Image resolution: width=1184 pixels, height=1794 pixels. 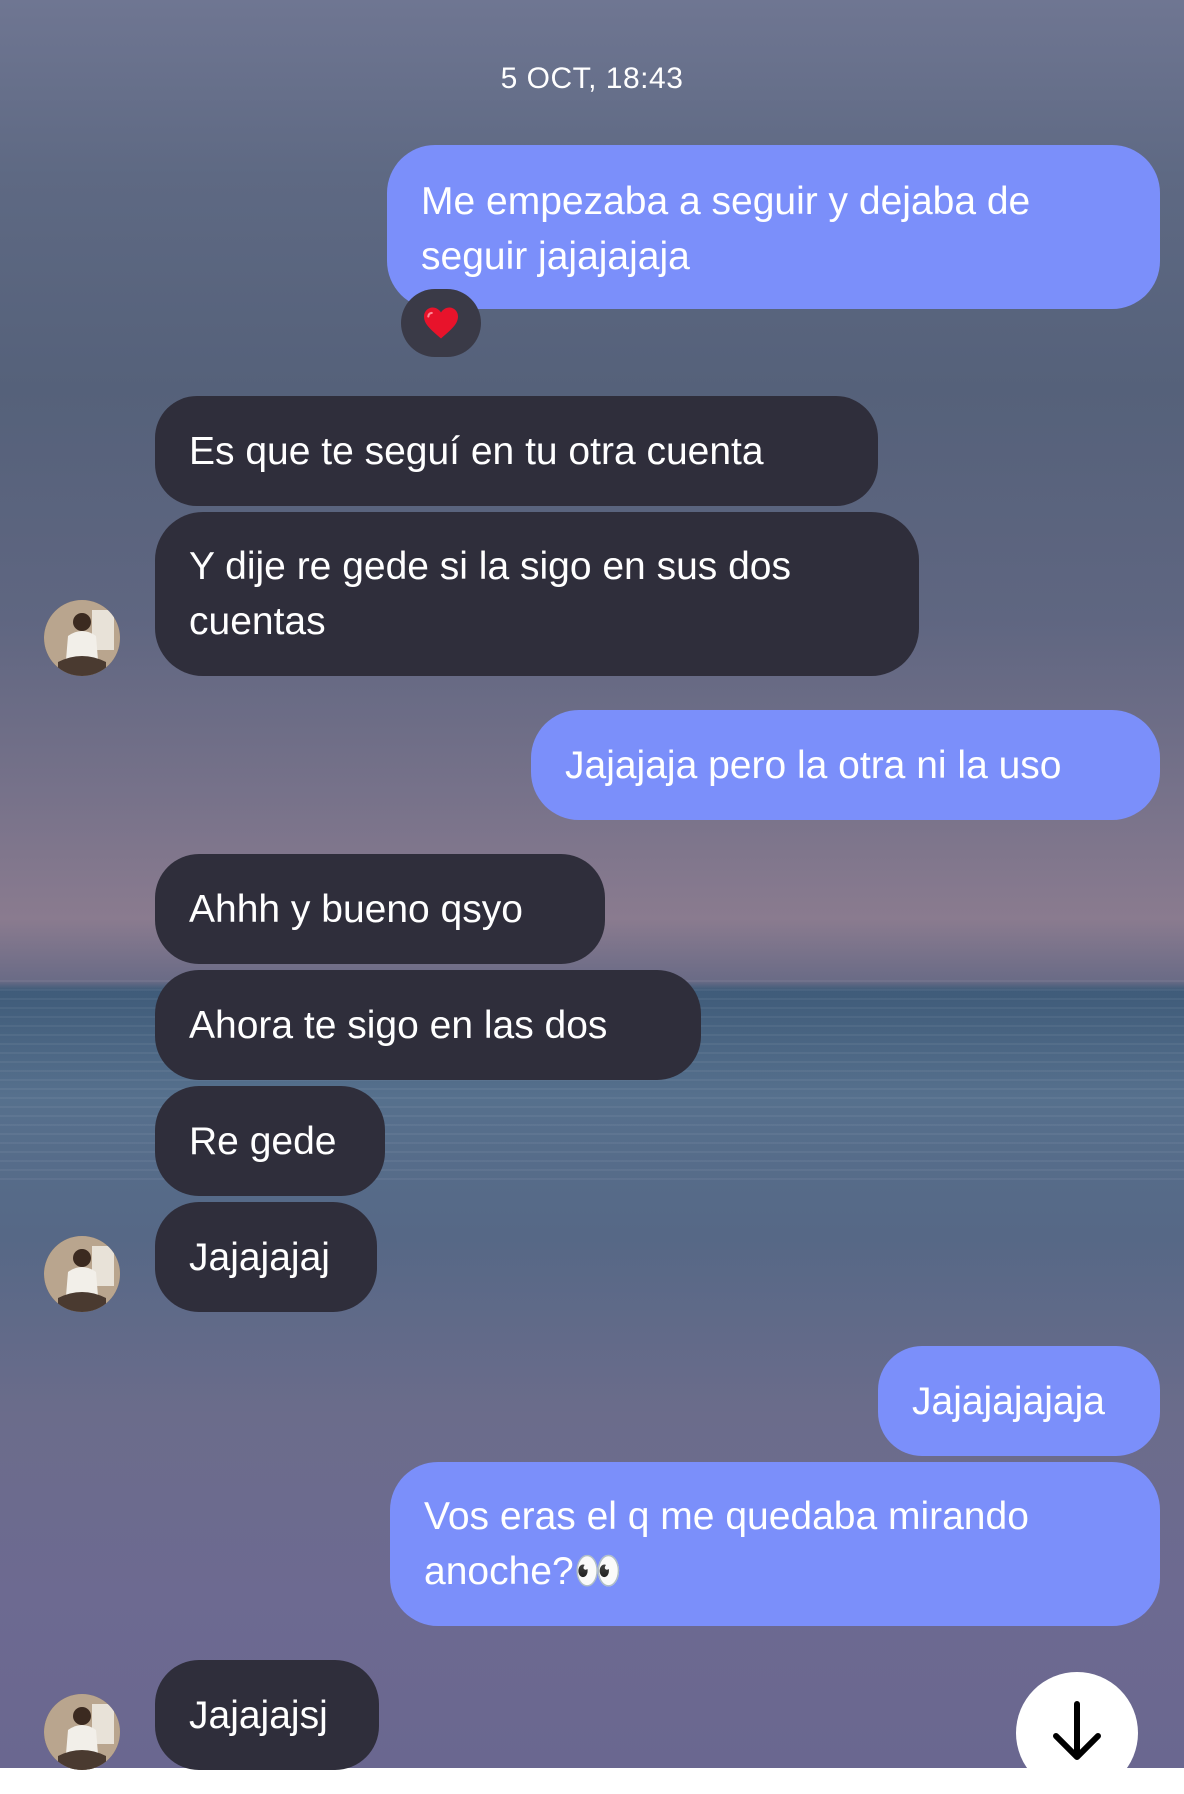 What do you see at coordinates (1008, 1401) in the screenshot?
I see `message-text: Jajajajajaja` at bounding box center [1008, 1401].